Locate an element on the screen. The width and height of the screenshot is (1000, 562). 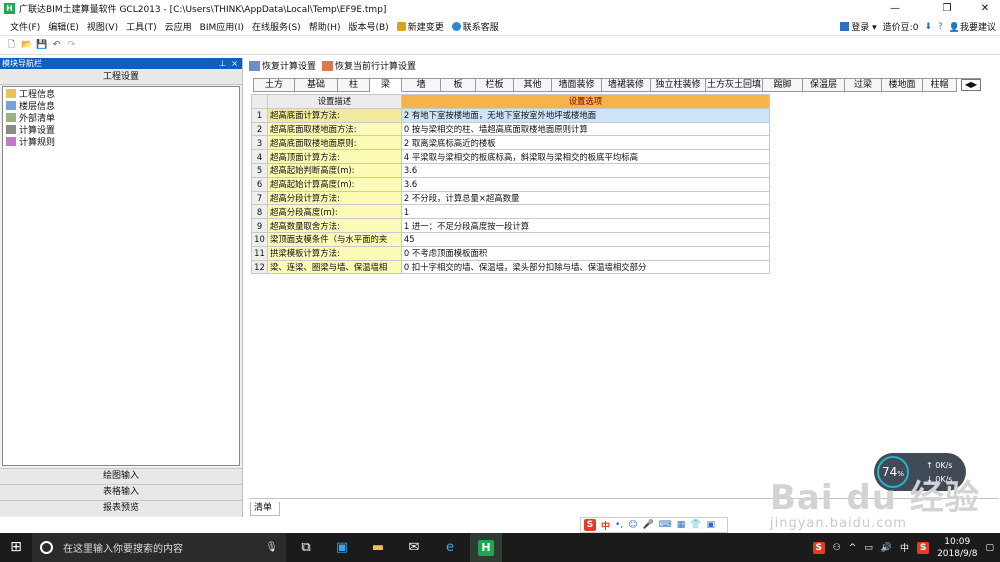
show-hidden-icons: ^ is located at coordinates (853, 548).